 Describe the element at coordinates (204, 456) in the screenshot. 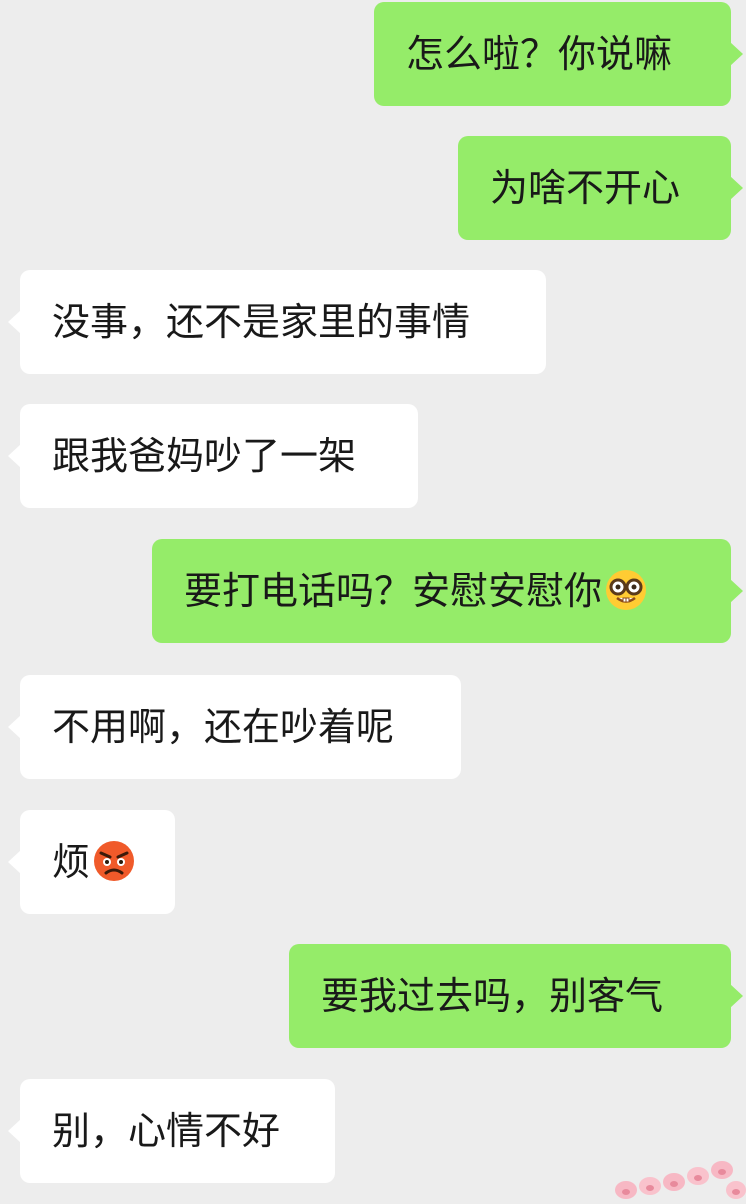

I see `message-text: 跟我爸妈吵了一架` at that location.